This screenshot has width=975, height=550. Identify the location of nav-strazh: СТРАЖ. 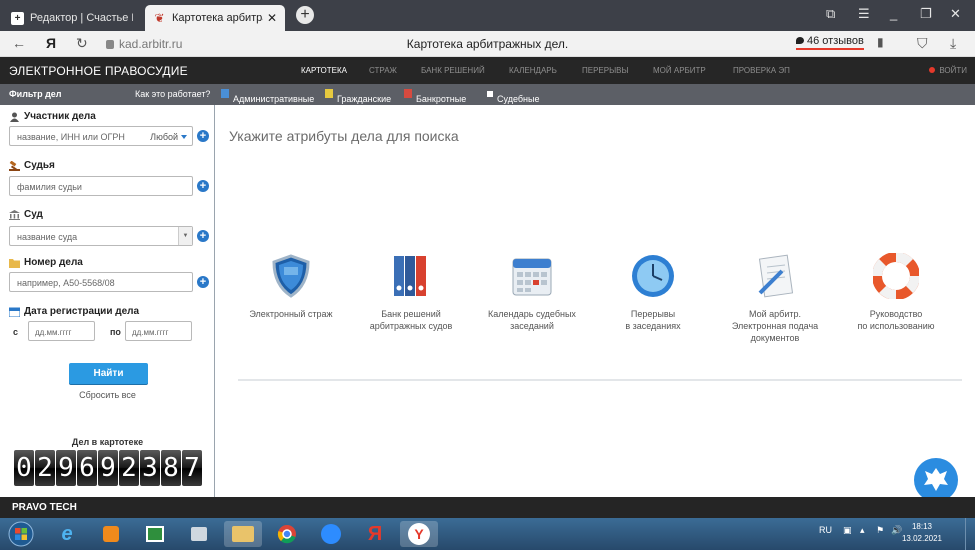
(383, 70).